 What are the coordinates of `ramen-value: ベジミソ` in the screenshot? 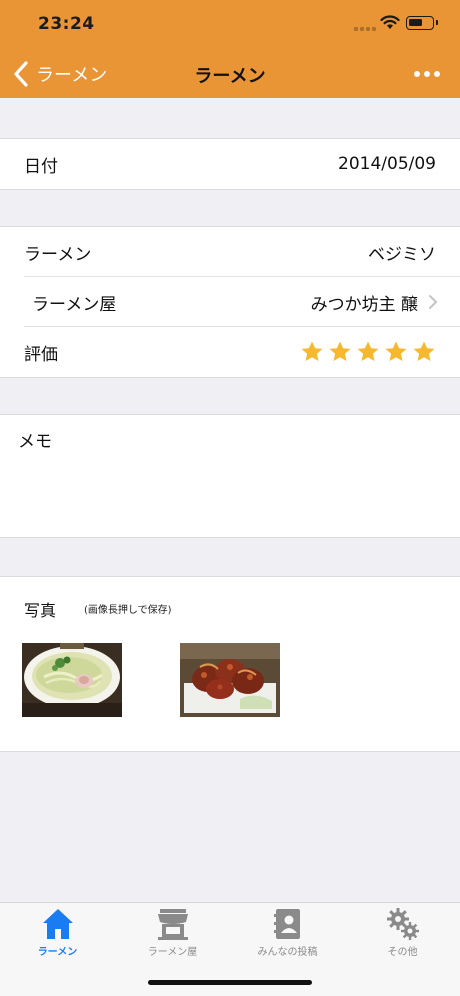 It's located at (402, 254).